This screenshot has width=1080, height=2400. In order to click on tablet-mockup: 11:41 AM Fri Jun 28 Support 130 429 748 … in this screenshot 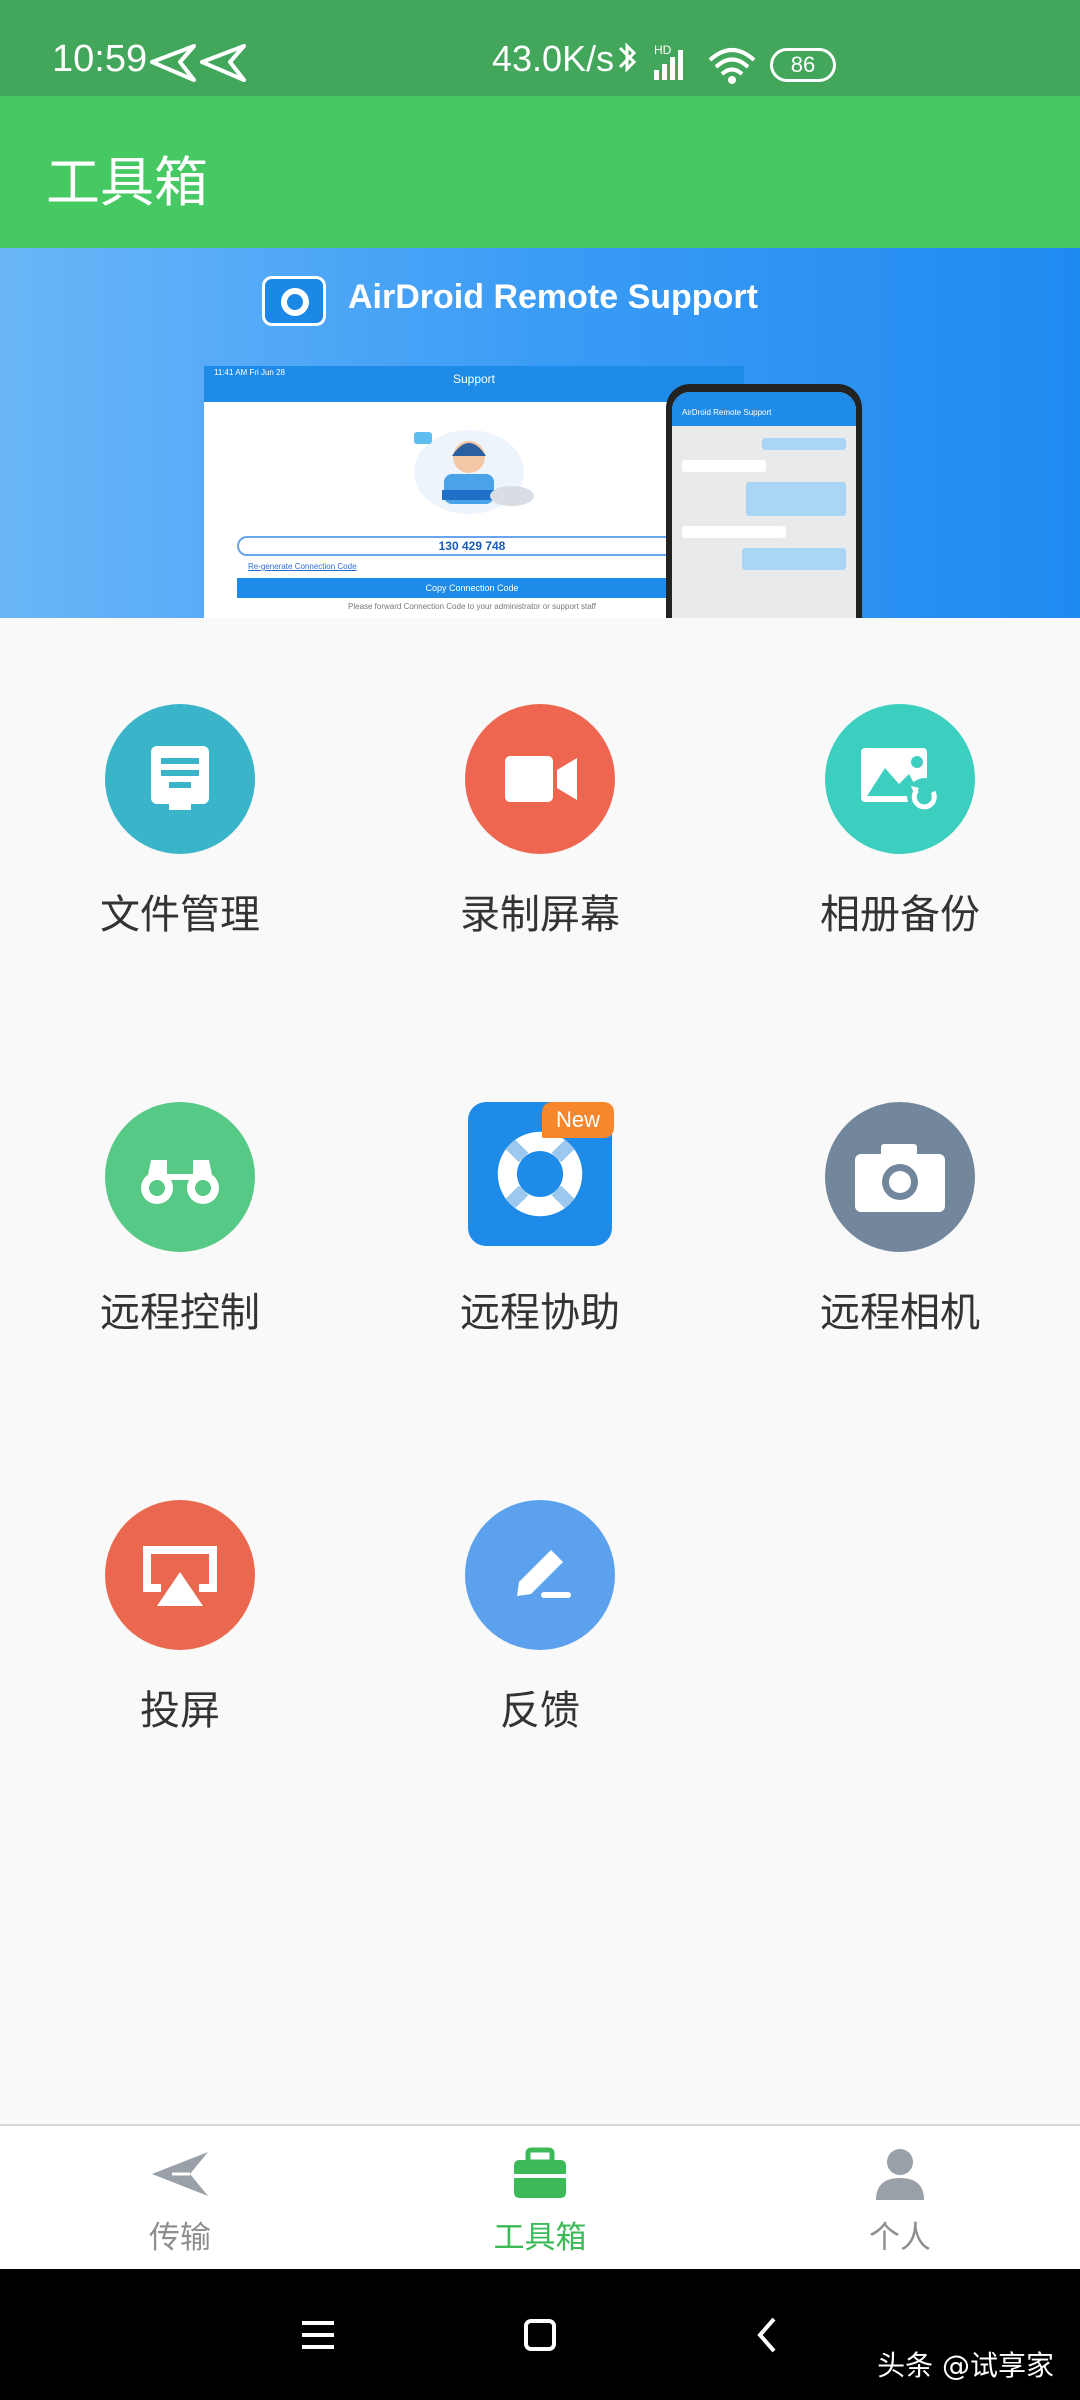, I will do `click(474, 492)`.